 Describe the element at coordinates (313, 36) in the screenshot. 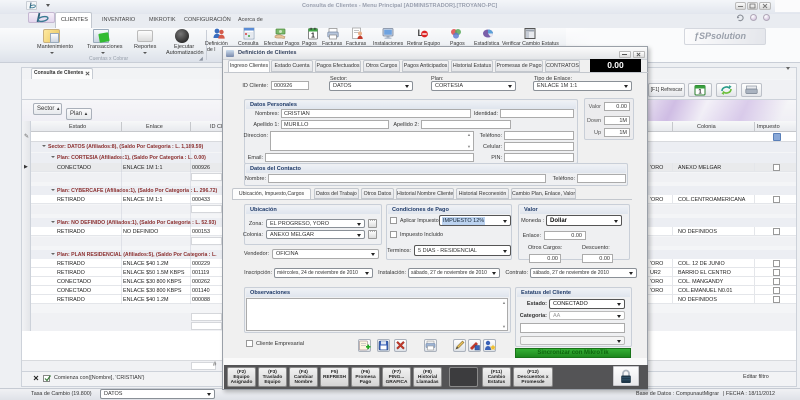

I see `svg-text: 1` at that location.